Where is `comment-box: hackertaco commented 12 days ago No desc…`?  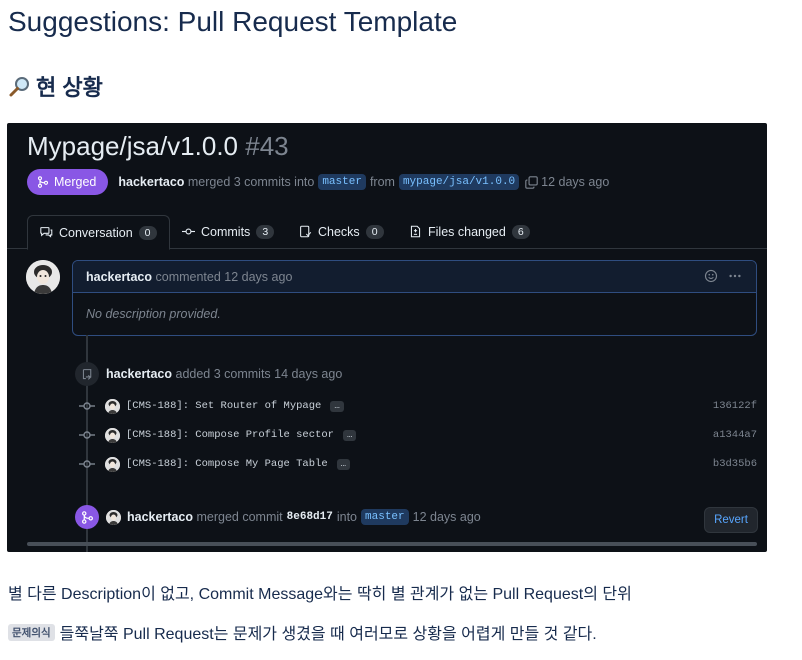
comment-box: hackertaco commented 12 days ago No desc… is located at coordinates (414, 298).